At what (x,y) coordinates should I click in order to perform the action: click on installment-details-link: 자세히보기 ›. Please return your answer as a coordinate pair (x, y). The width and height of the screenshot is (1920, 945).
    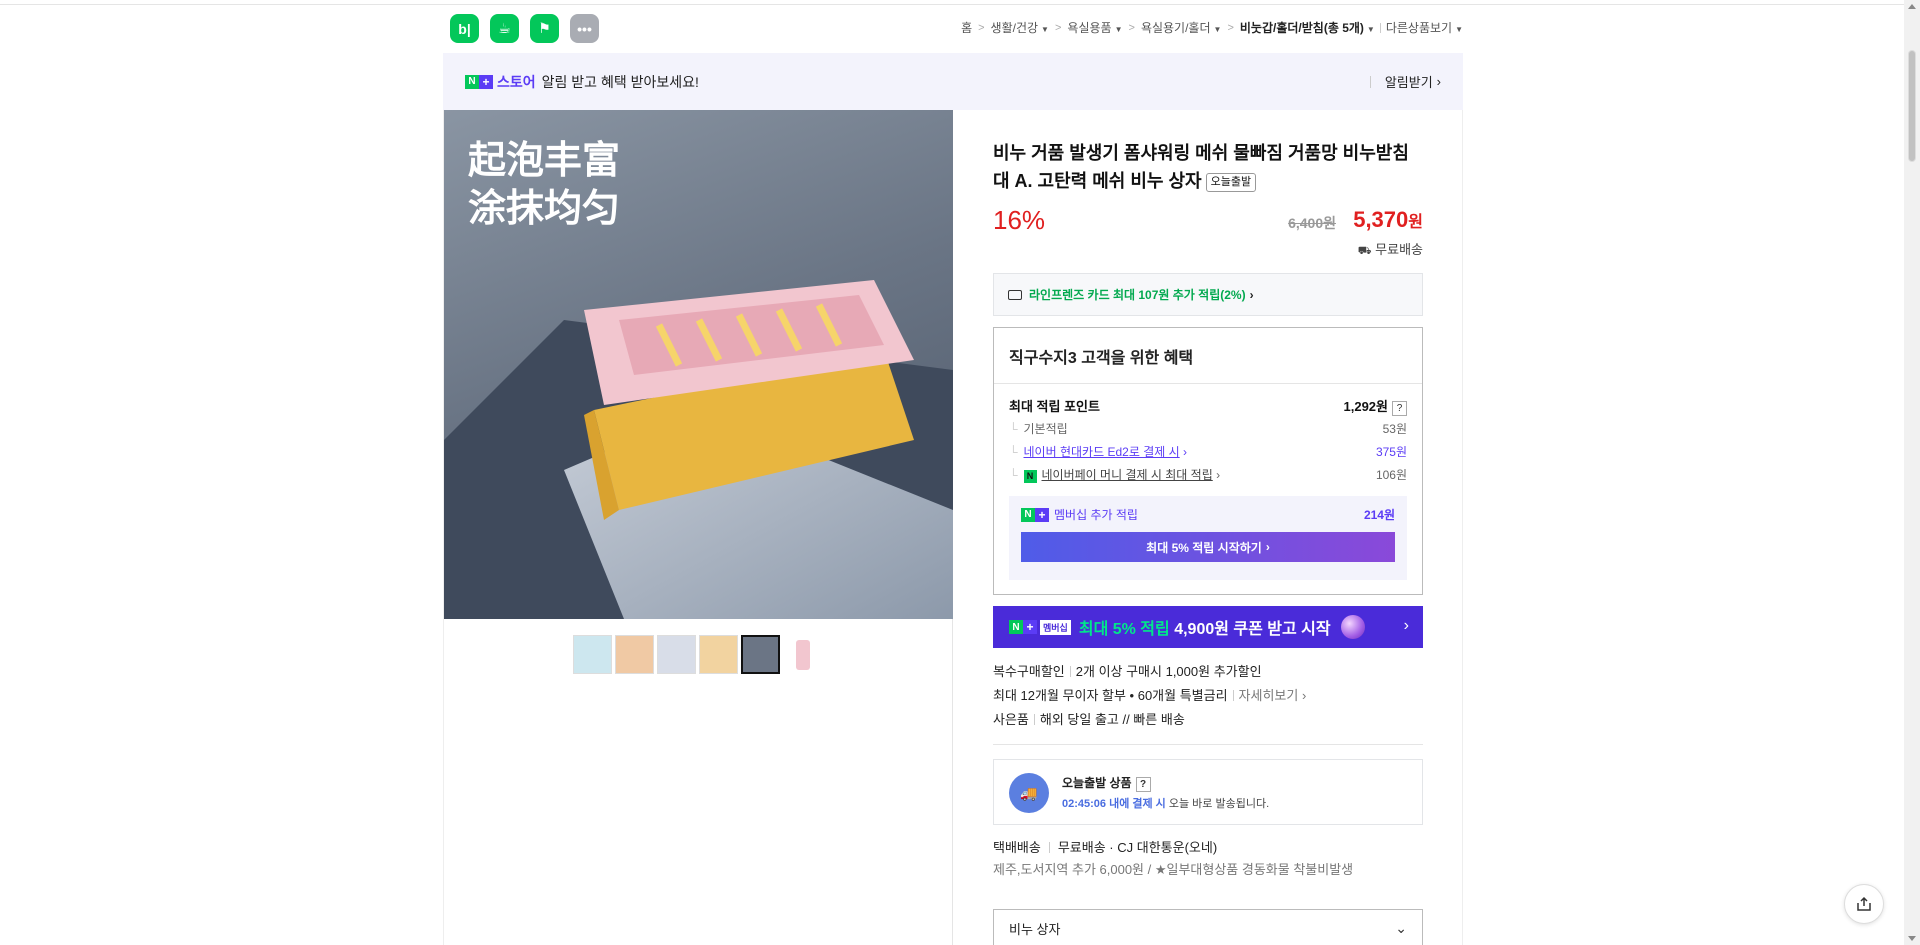
    Looking at the image, I should click on (1273, 695).